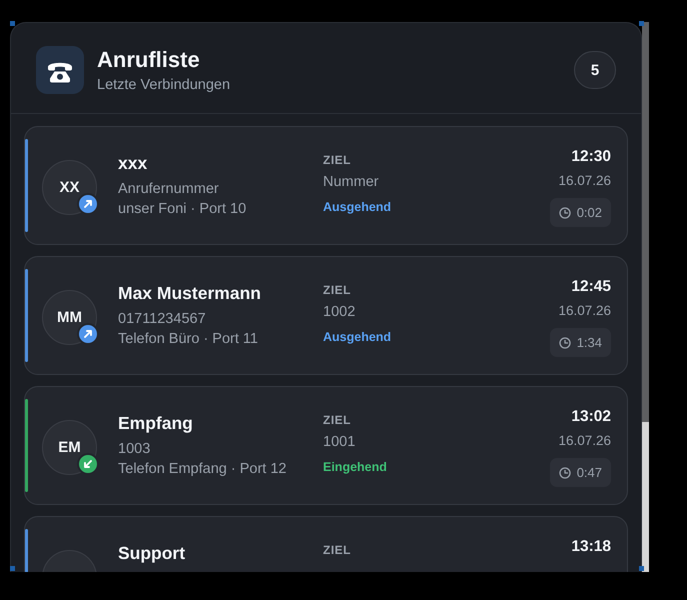  Describe the element at coordinates (339, 442) in the screenshot. I see `target-value: 1001` at that location.